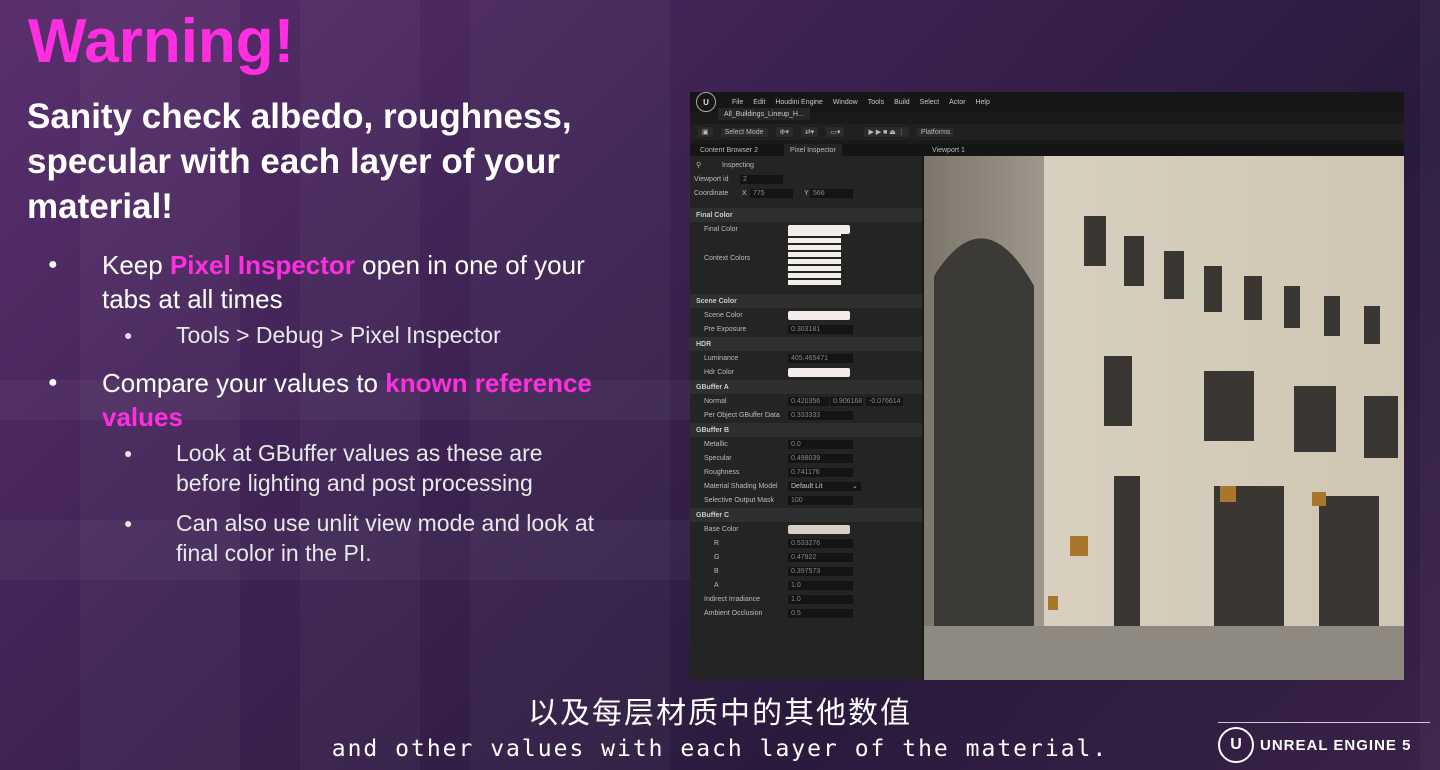 The width and height of the screenshot is (1440, 770). What do you see at coordinates (814, 258) in the screenshot?
I see `context-colors-grid` at bounding box center [814, 258].